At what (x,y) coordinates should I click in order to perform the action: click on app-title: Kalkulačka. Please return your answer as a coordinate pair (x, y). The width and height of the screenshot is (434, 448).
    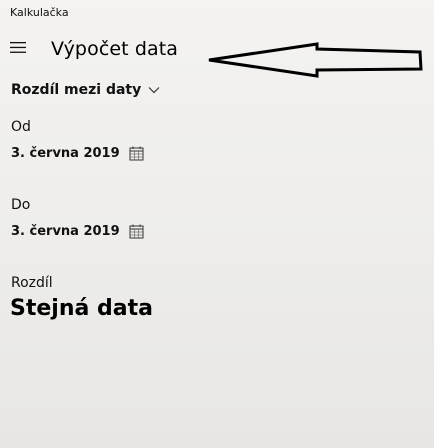
    Looking at the image, I should click on (39, 12).